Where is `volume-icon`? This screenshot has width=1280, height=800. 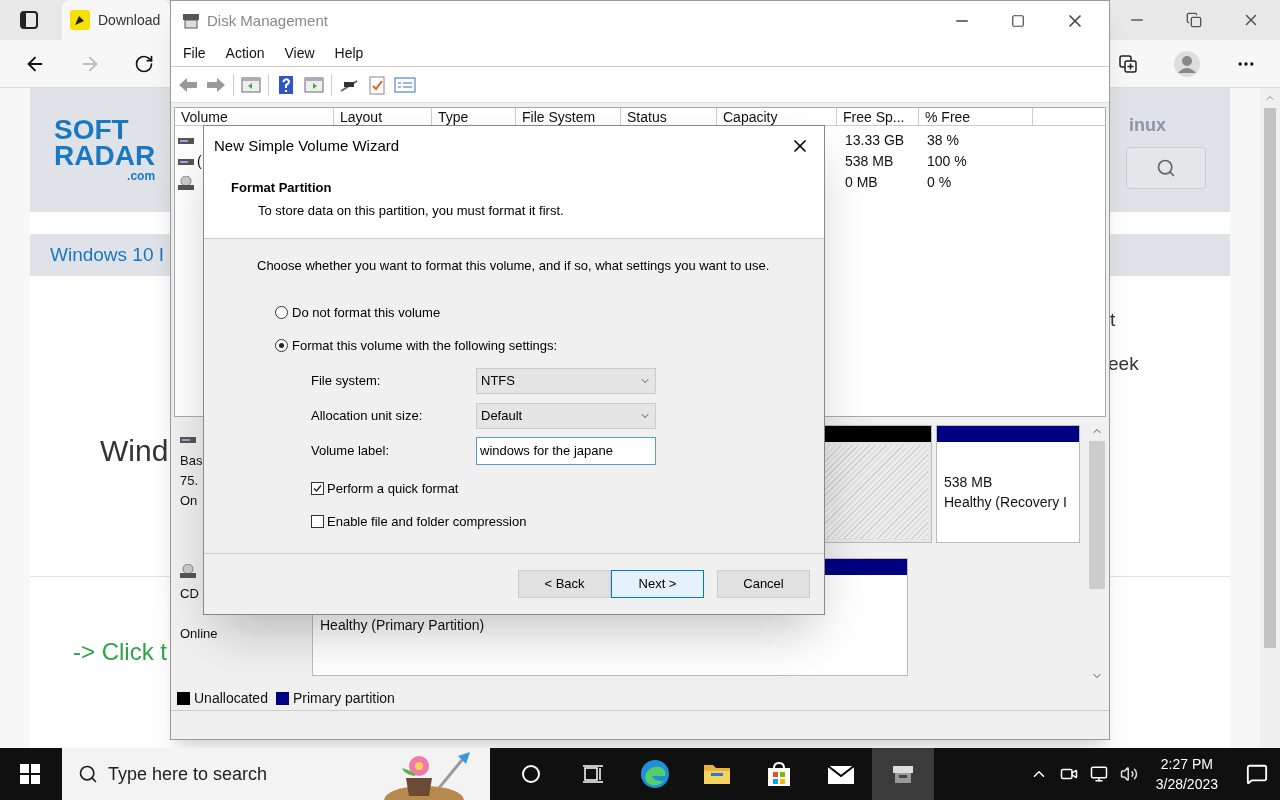 volume-icon is located at coordinates (1128, 774).